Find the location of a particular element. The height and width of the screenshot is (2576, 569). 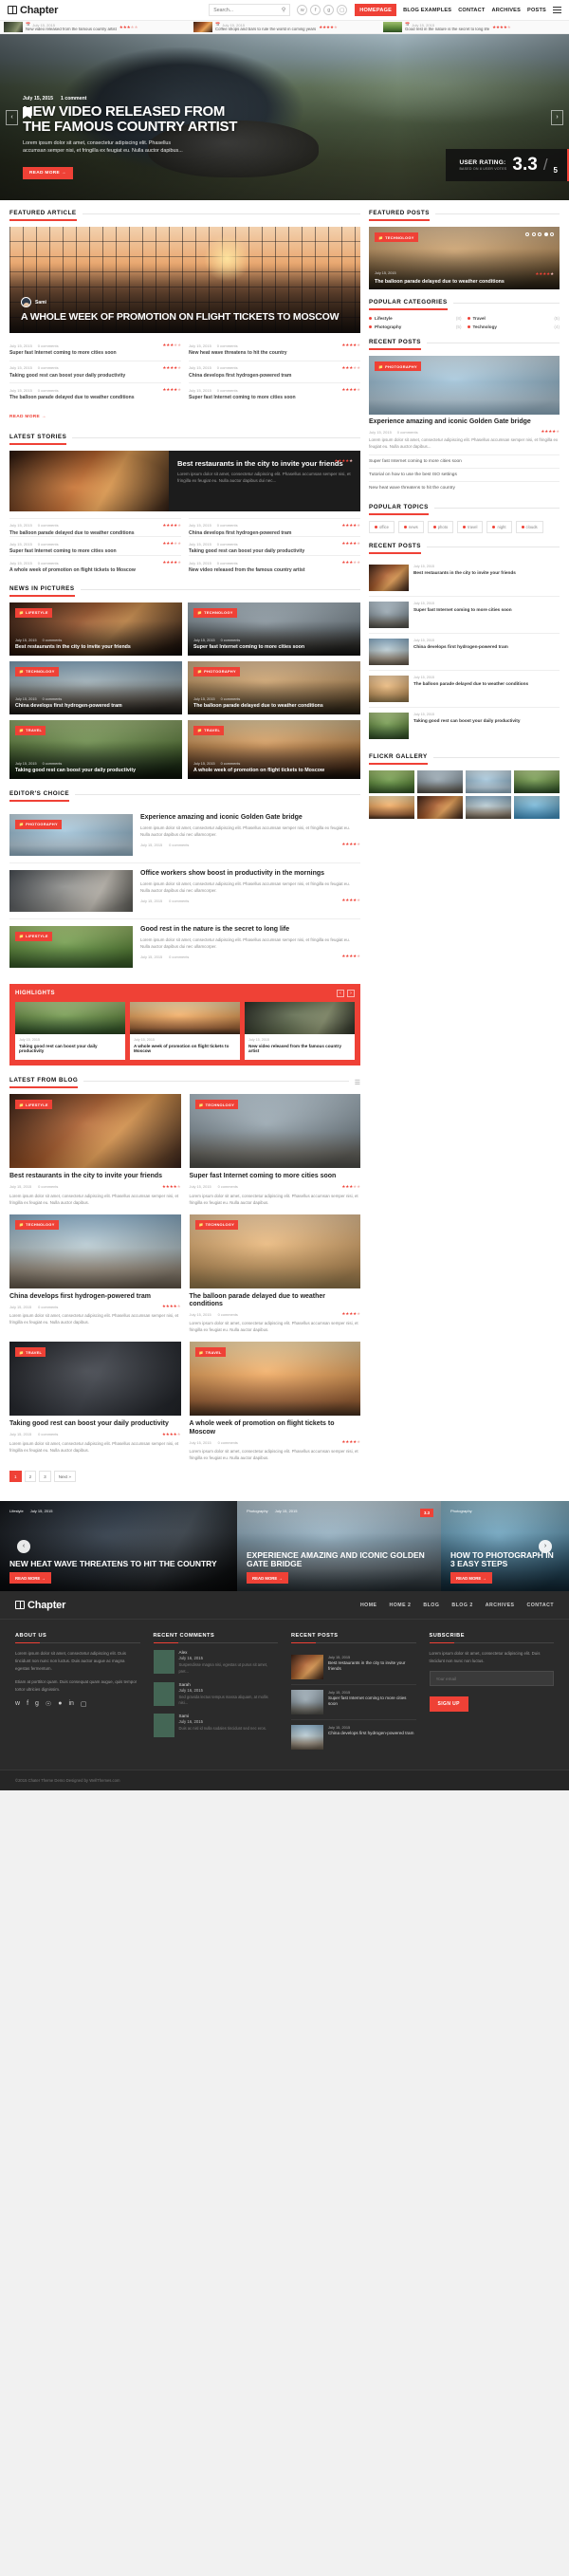

footer-nav-blog-2: BLOG 2 is located at coordinates (461, 1605).